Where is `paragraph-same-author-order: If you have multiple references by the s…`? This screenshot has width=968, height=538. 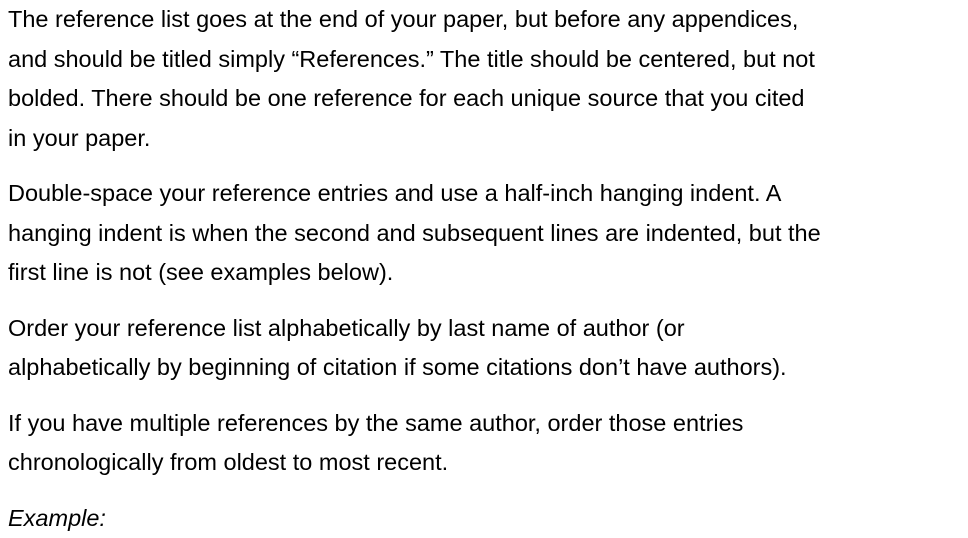 paragraph-same-author-order: If you have multiple references by the s… is located at coordinates (486, 443).